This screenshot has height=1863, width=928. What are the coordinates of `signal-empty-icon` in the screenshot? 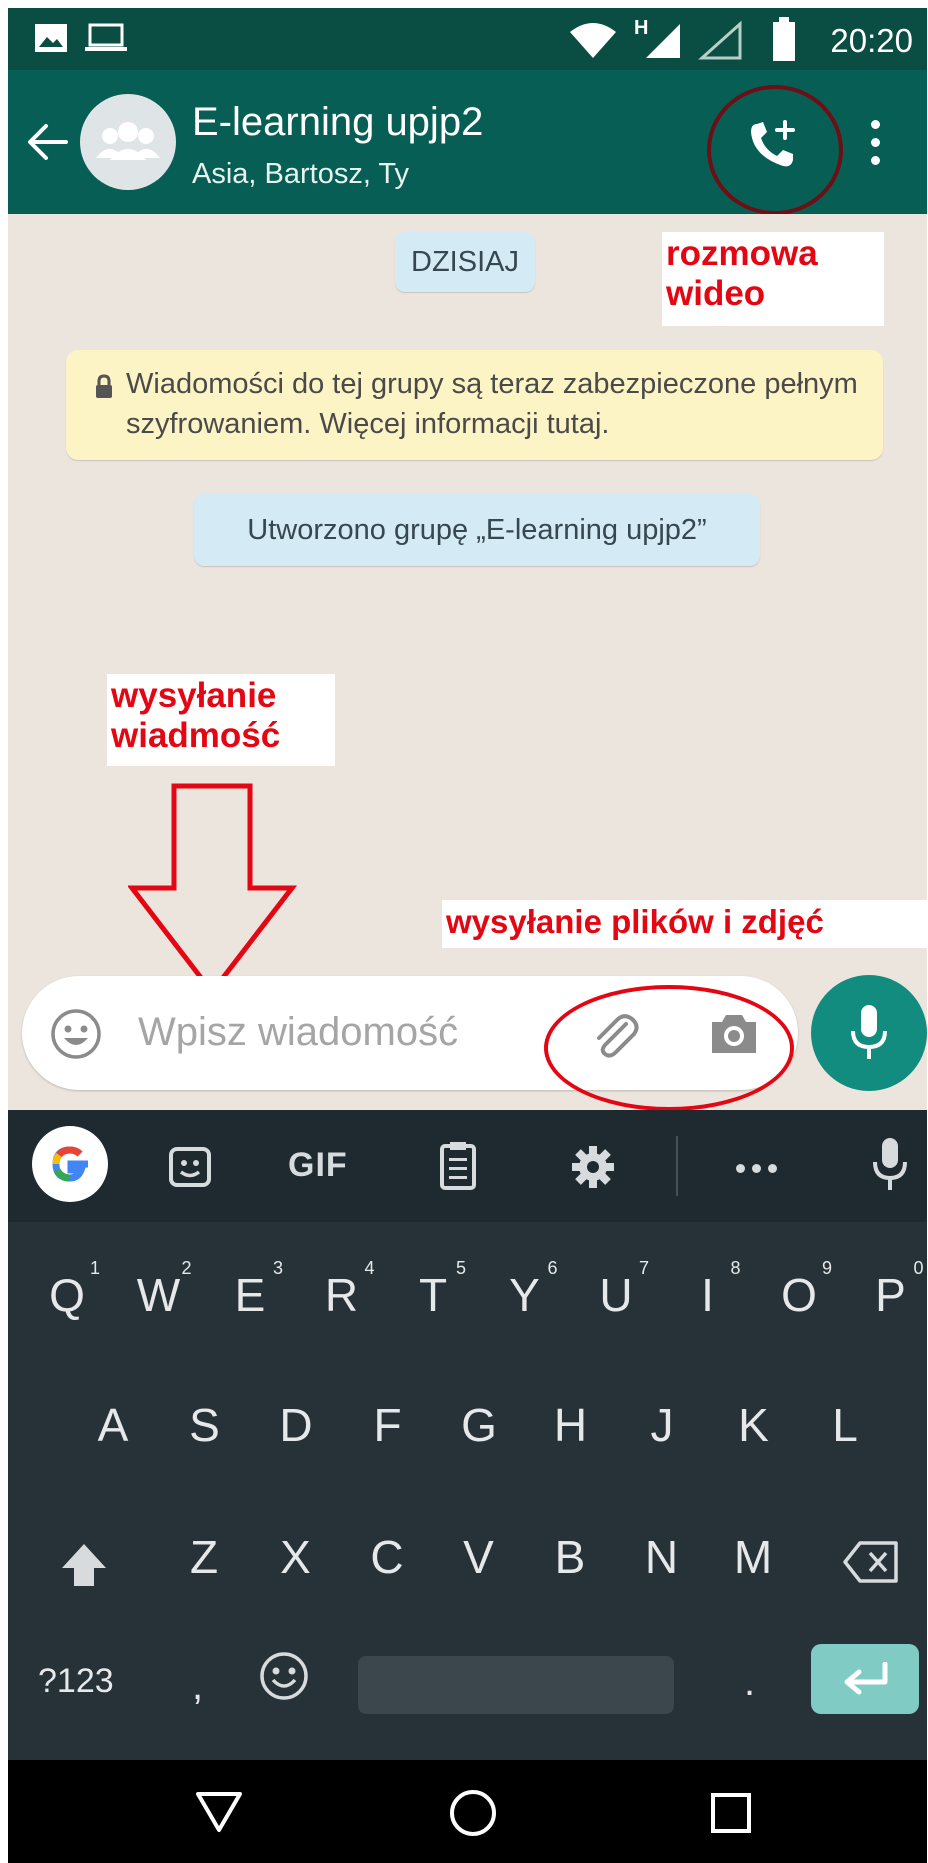 It's located at (720, 40).